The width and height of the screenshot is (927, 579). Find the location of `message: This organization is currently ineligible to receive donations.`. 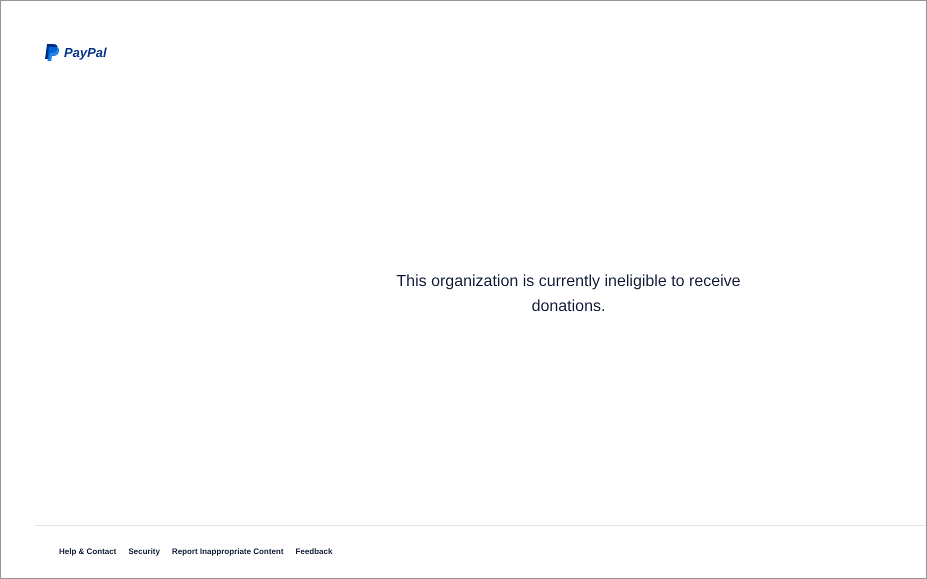

message: This organization is currently ineligible to receive donations. is located at coordinates (568, 294).